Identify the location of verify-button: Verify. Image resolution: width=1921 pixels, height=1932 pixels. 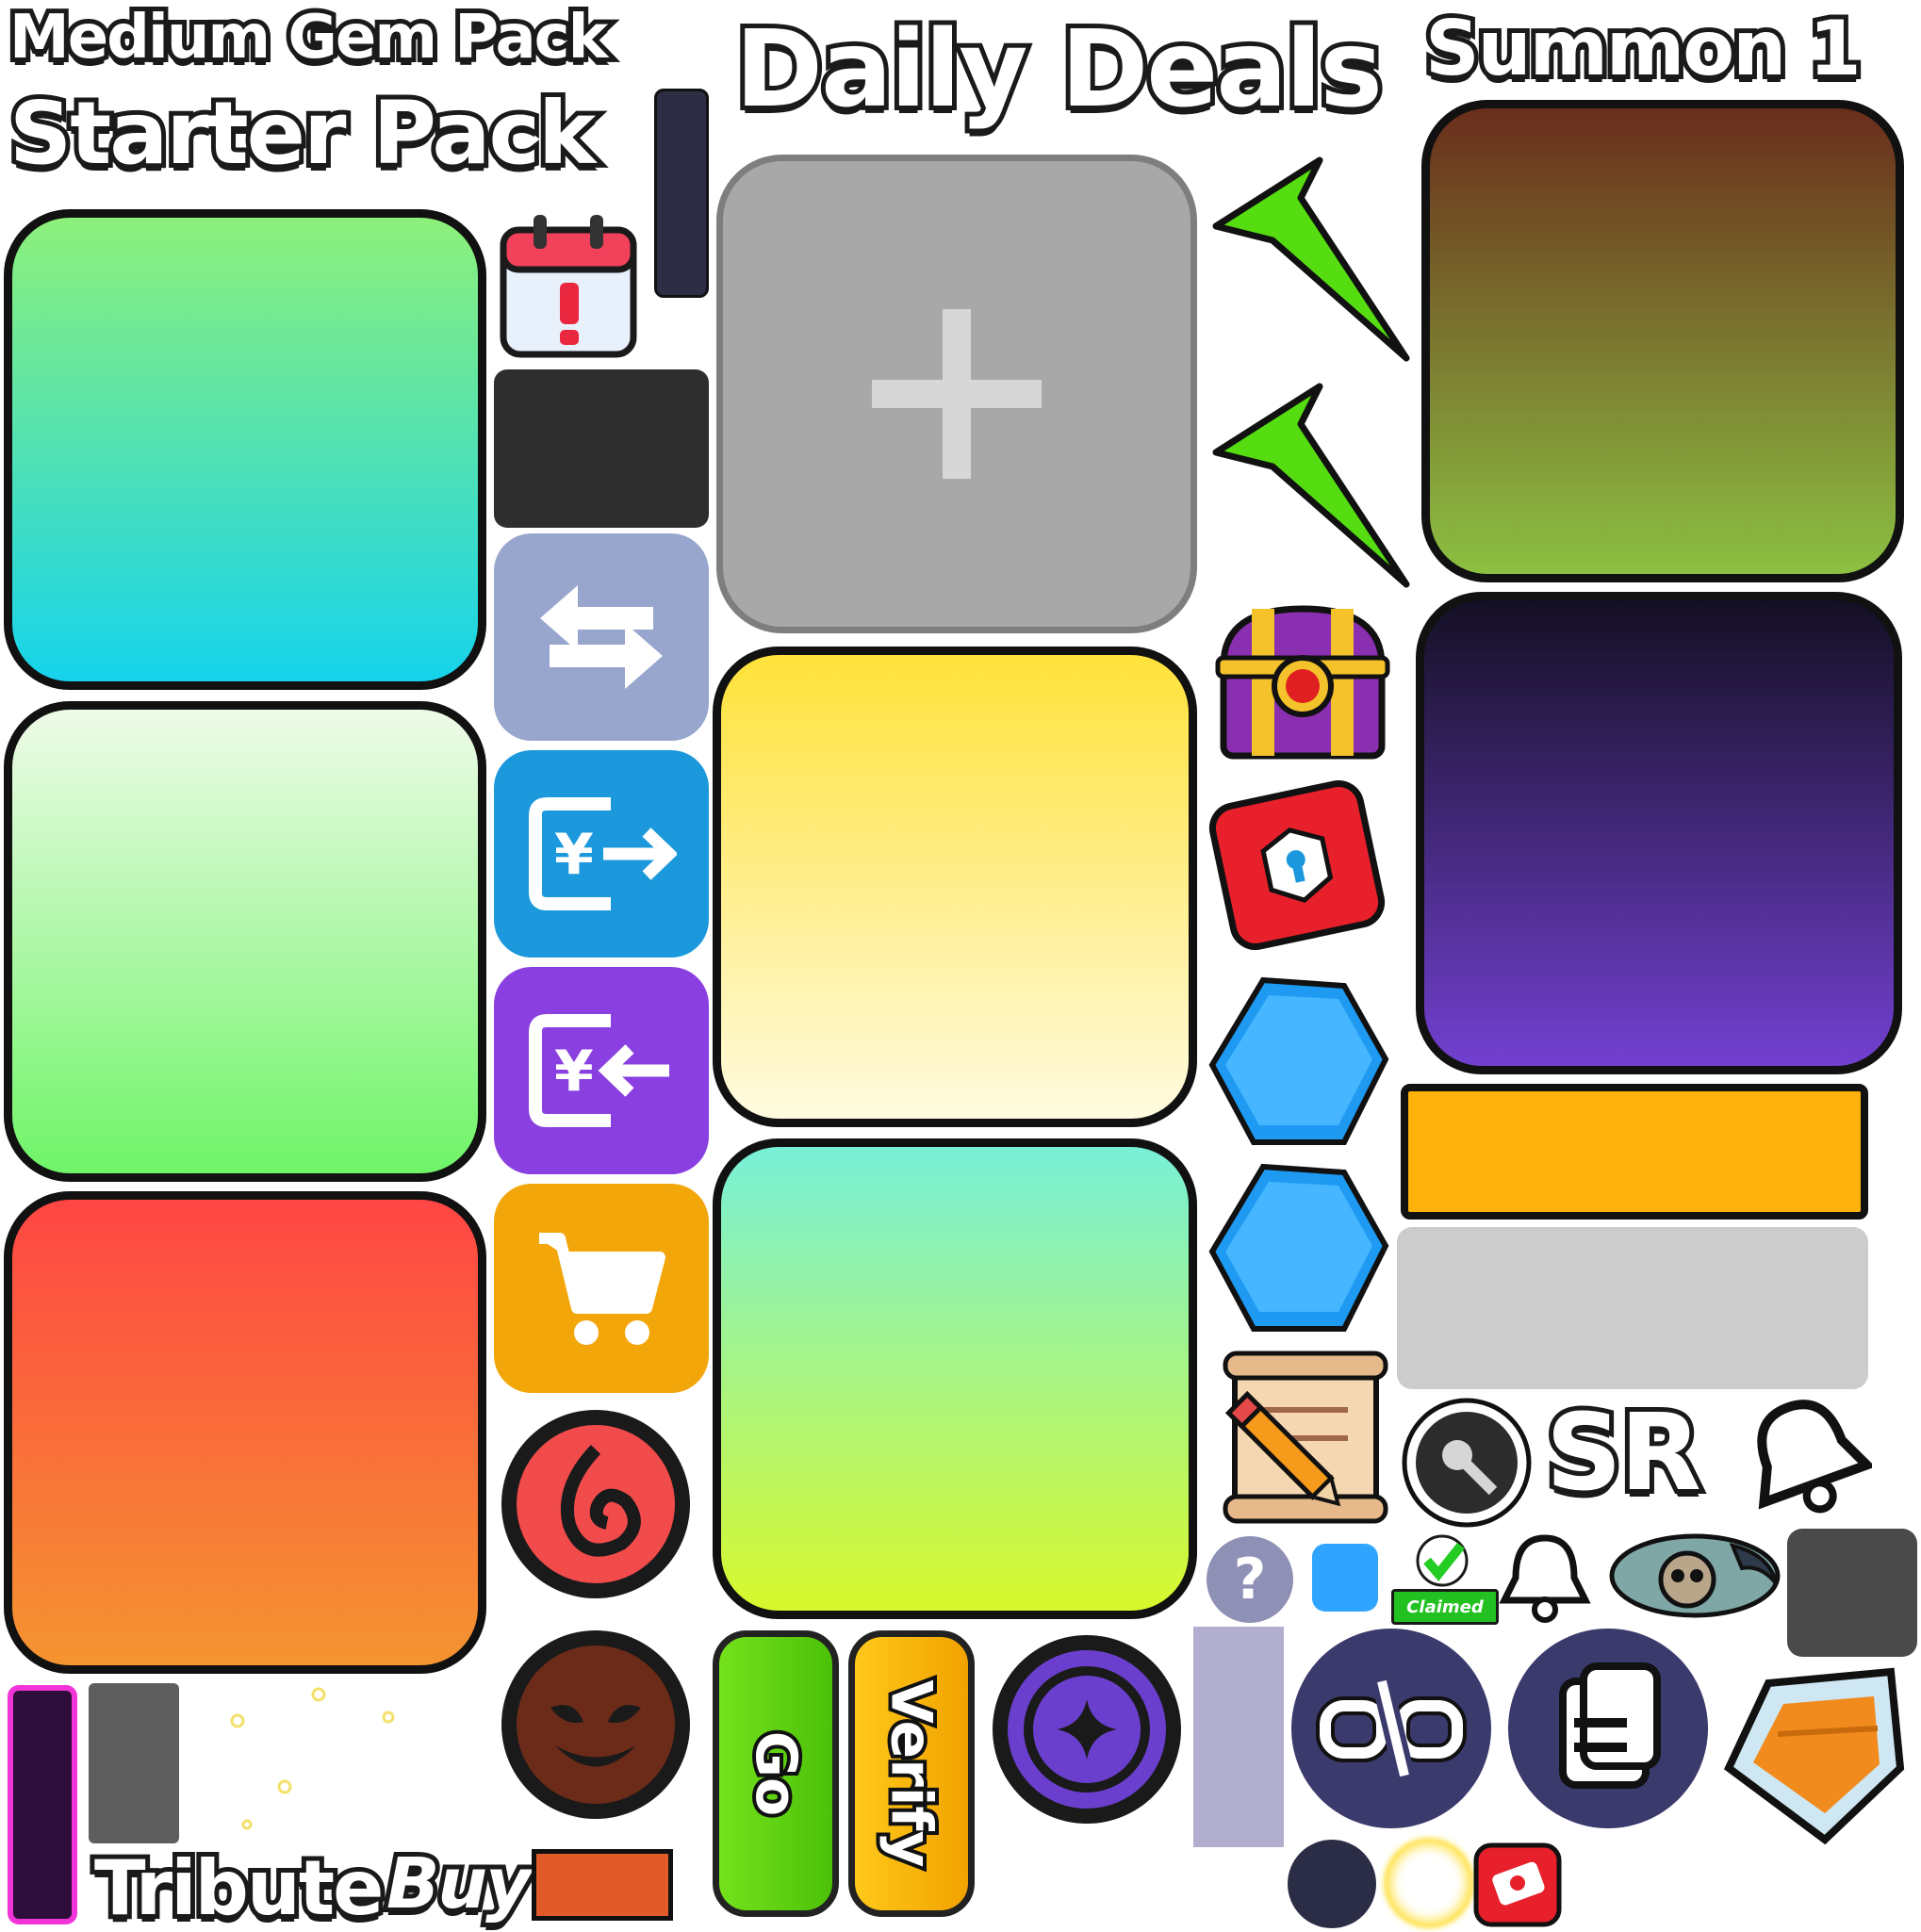
(912, 1773).